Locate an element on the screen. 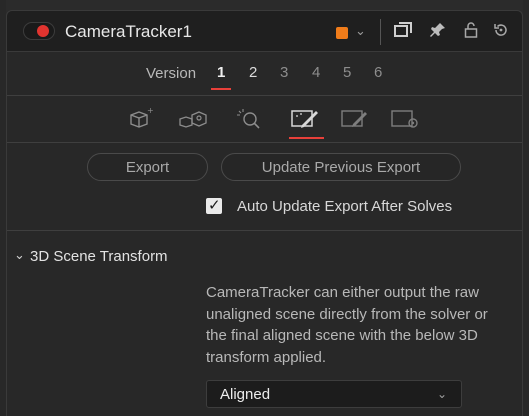 This screenshot has width=529, height=416. checkmark-icon: ✓ is located at coordinates (214, 205).